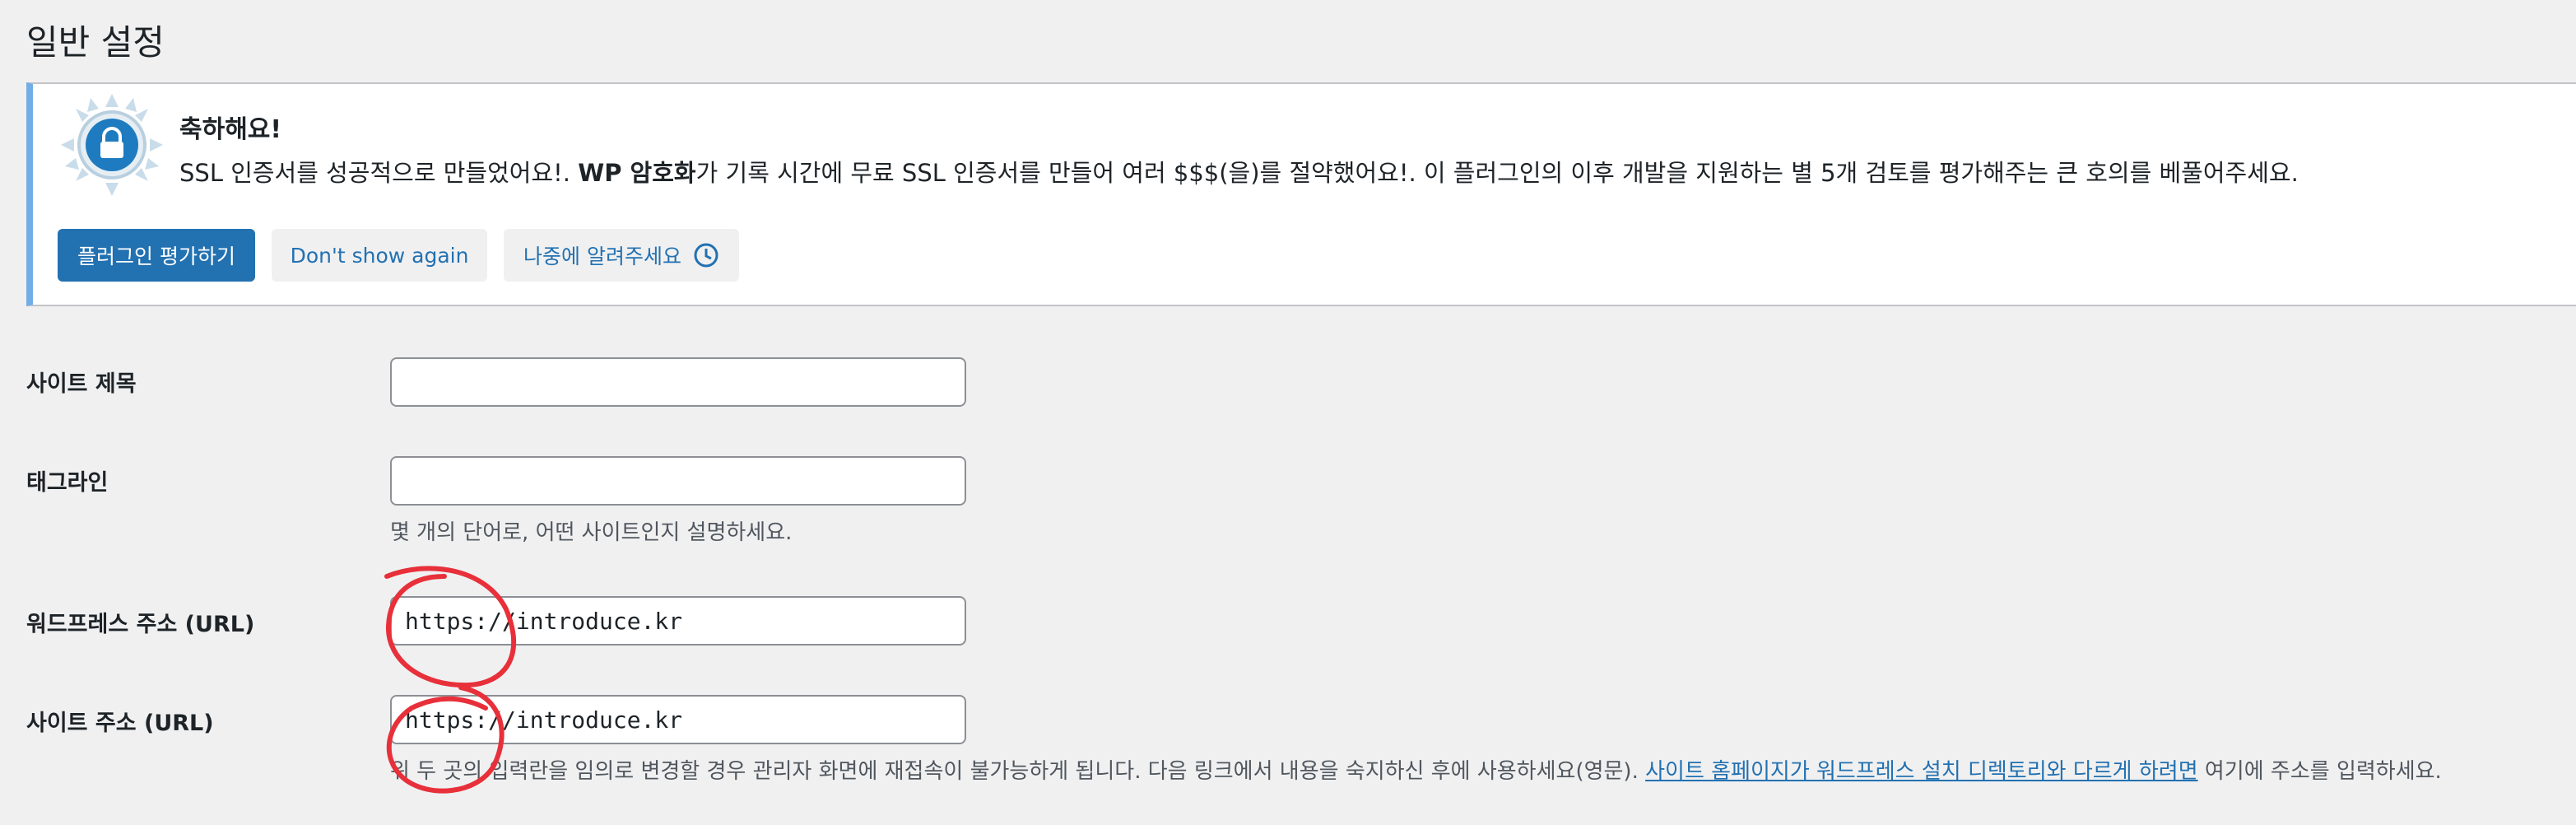 Image resolution: width=2576 pixels, height=825 pixels. What do you see at coordinates (67, 483) in the screenshot?
I see `tagline-label: 태그라인` at bounding box center [67, 483].